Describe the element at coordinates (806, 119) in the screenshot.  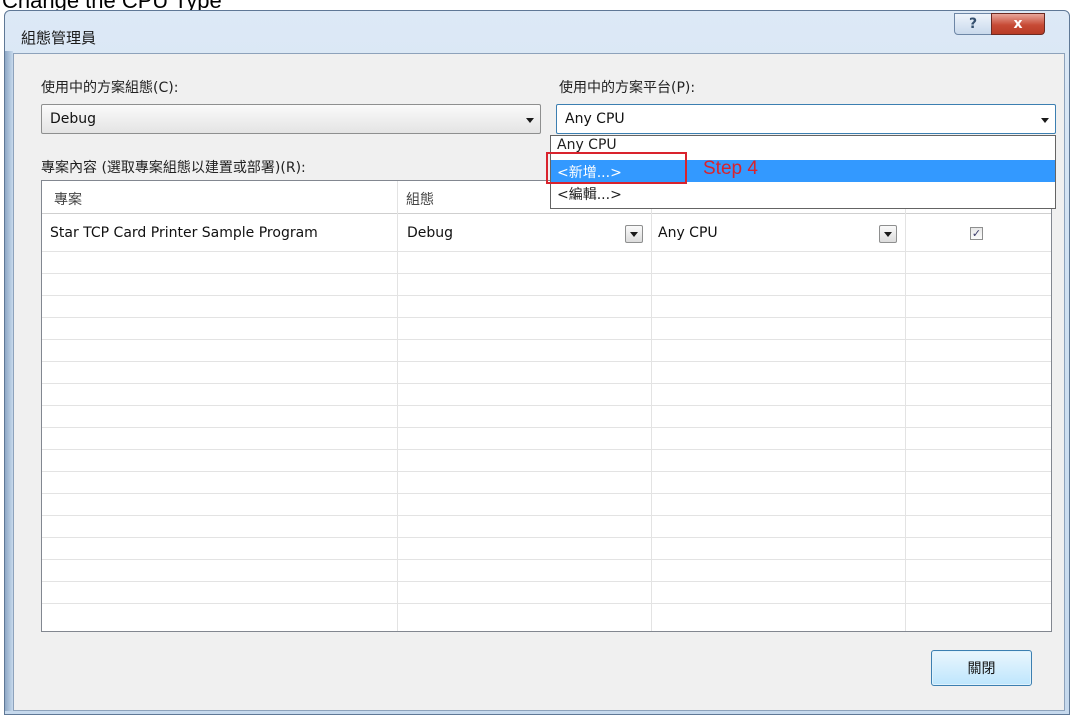
I see `platform-select: Any CPU` at that location.